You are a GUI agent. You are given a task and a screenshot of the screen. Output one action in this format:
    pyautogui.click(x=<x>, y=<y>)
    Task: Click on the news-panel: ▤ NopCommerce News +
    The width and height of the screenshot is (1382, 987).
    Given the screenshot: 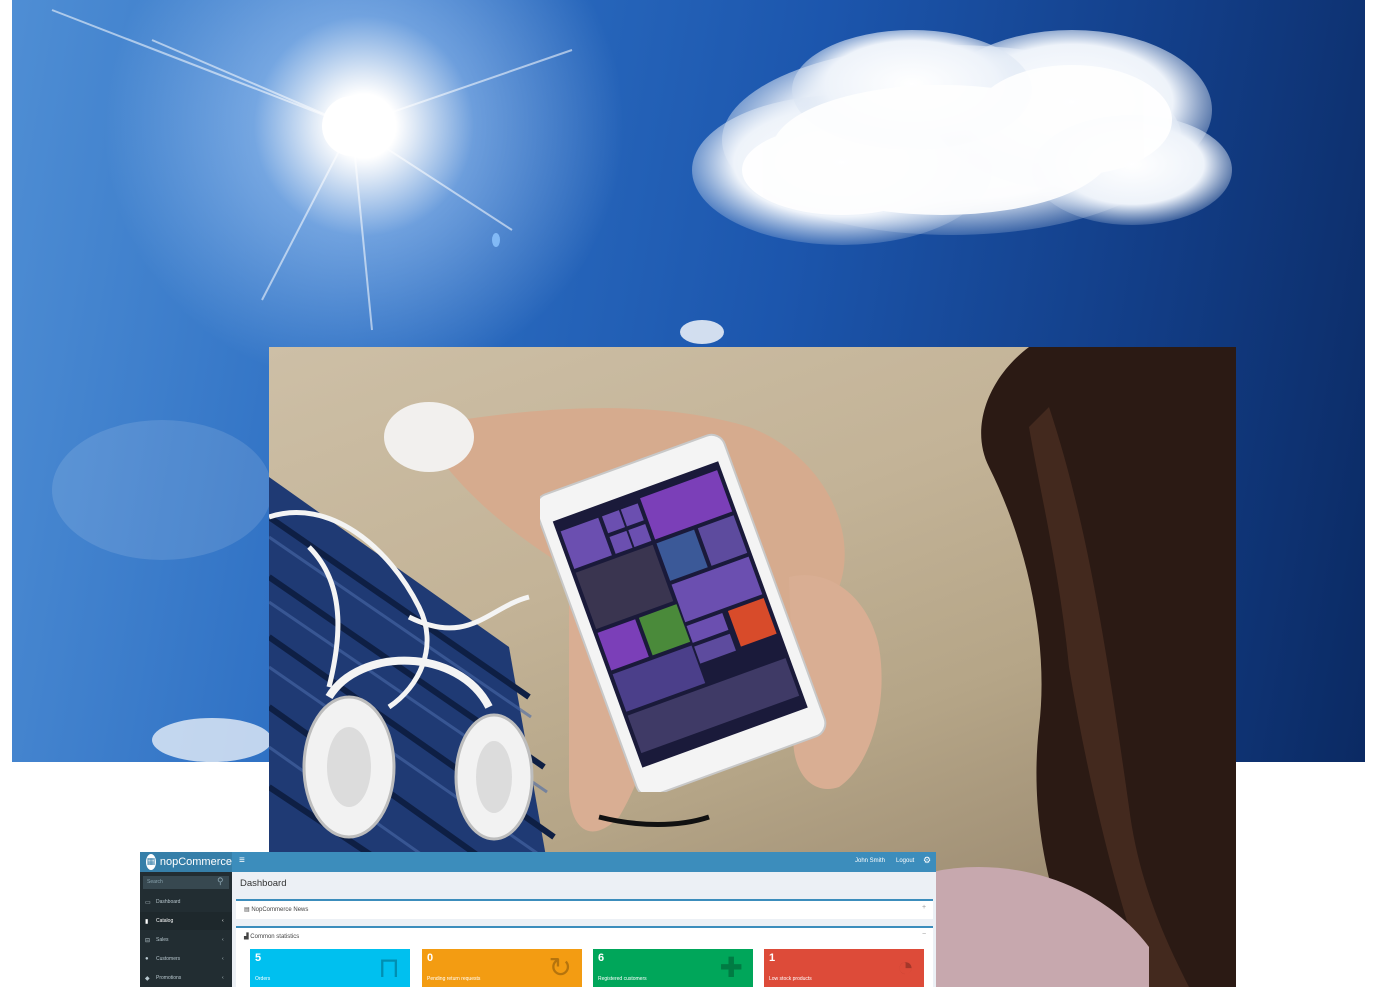 What is the action you would take?
    pyautogui.click(x=584, y=909)
    